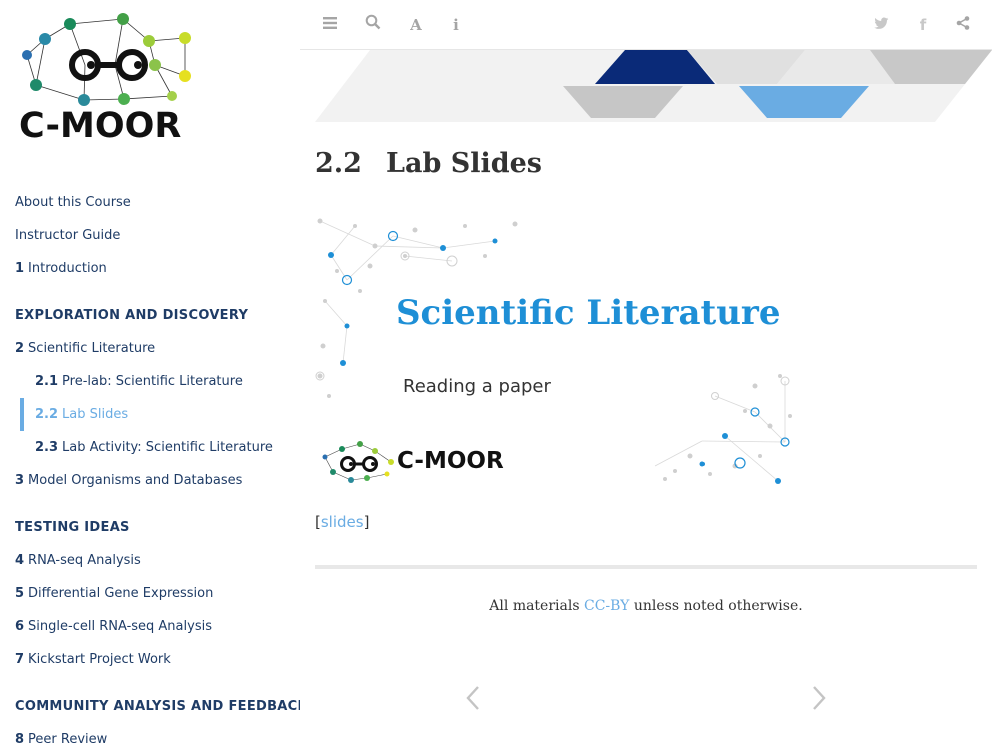 The width and height of the screenshot is (992, 744). I want to click on previous-page-button, so click(474, 698).